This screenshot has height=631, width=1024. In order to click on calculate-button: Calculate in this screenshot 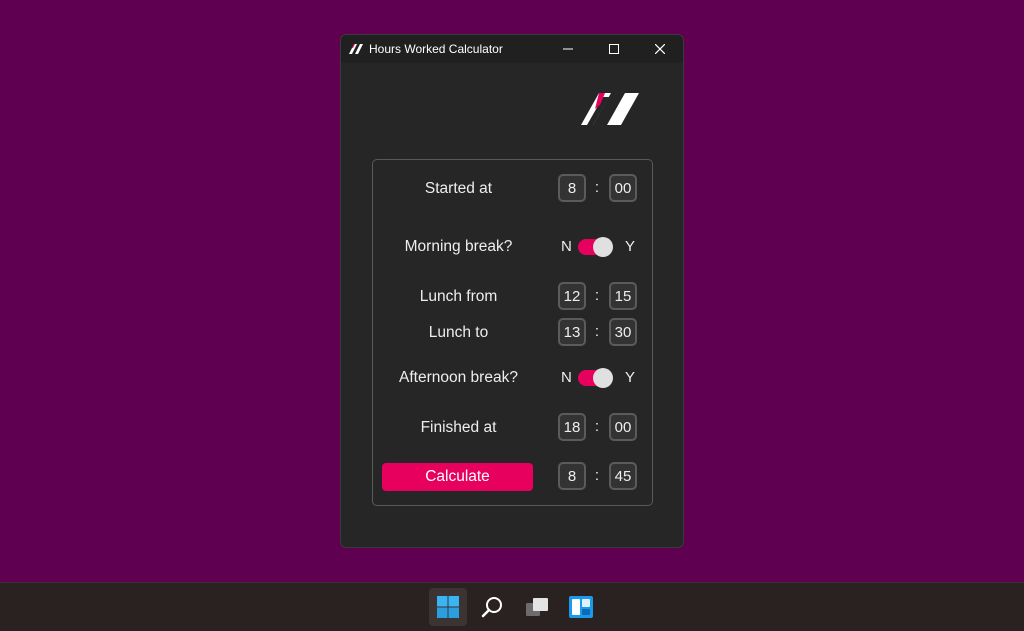, I will do `click(457, 477)`.